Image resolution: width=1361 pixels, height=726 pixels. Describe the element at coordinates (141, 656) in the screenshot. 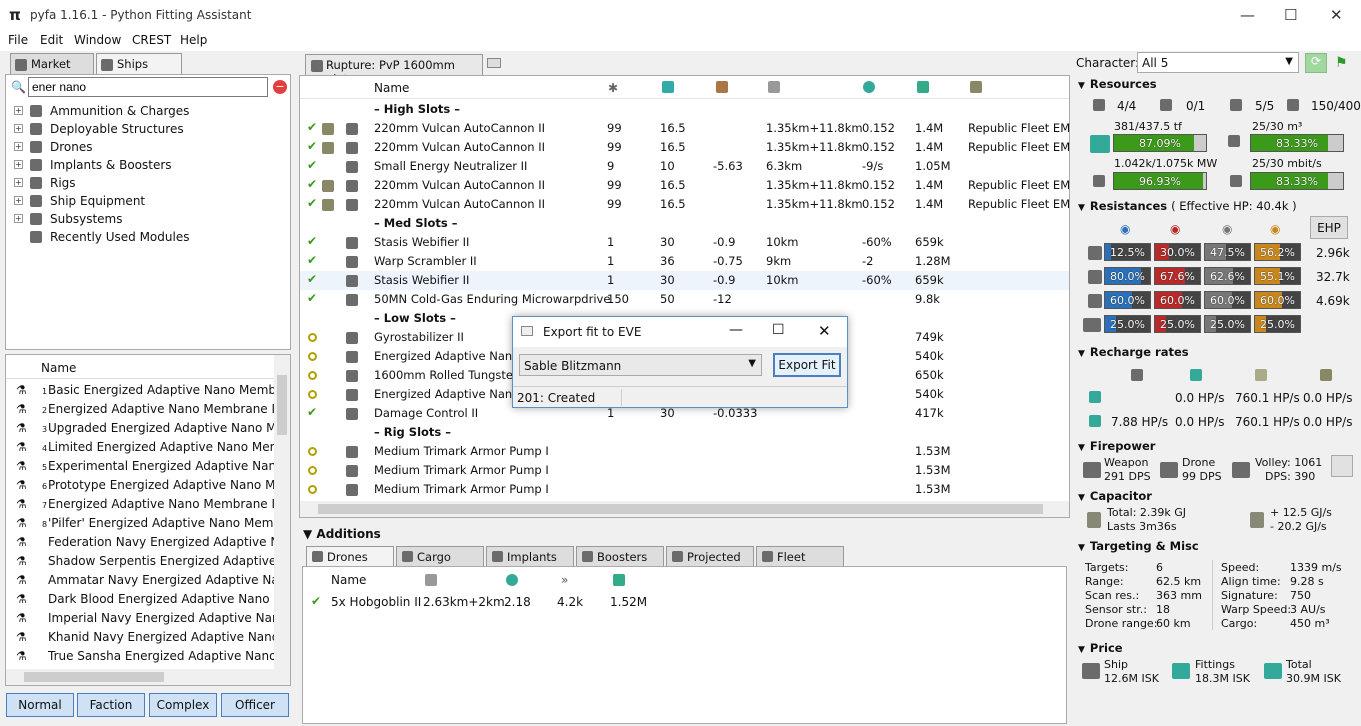

I see `list-item: ⚗True Sansha Energized Adaptive Nano Mem` at that location.